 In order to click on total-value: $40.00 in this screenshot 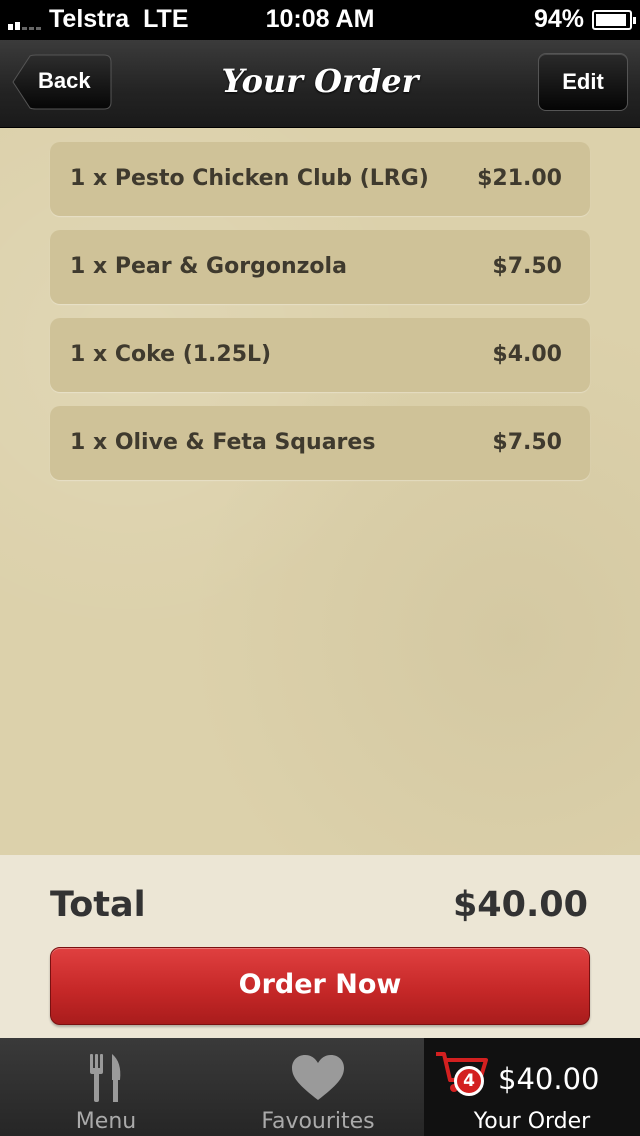, I will do `click(520, 905)`.